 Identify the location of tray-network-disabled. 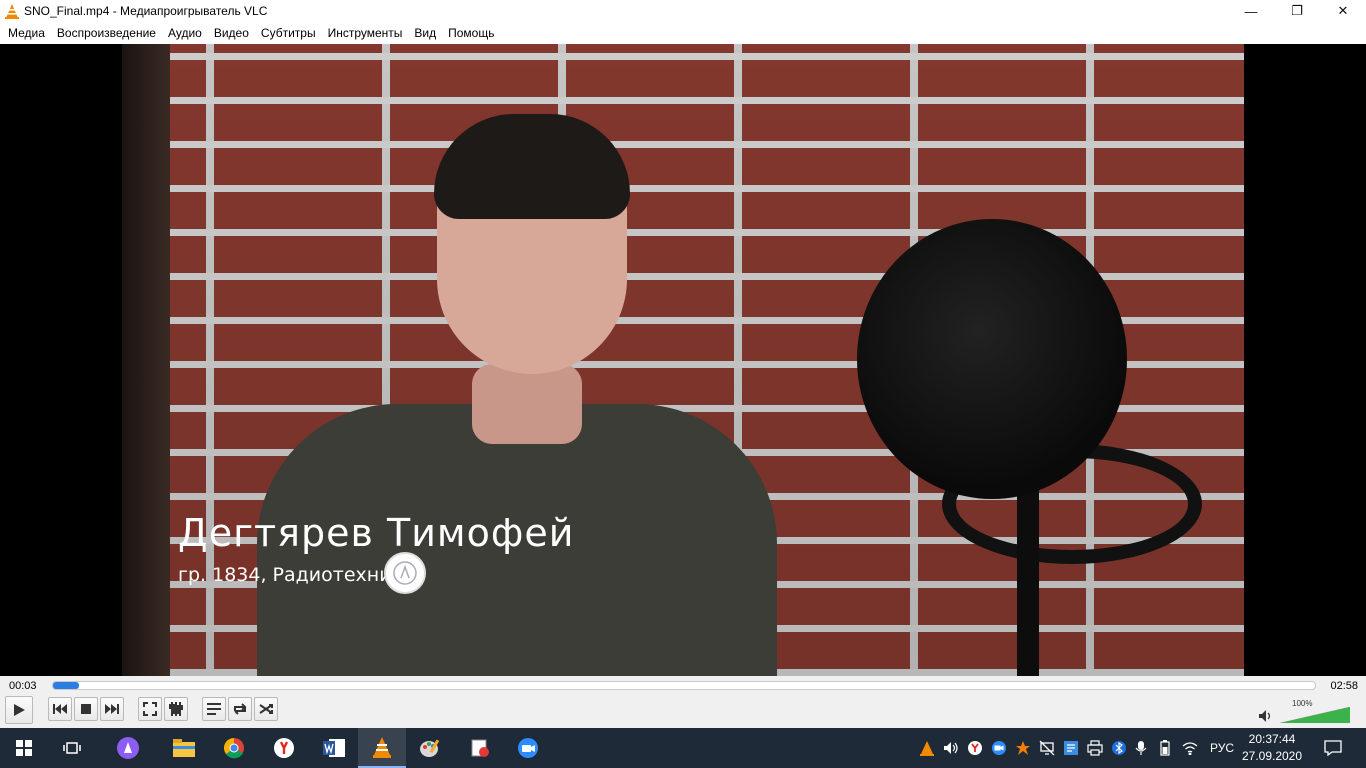
(1047, 748).